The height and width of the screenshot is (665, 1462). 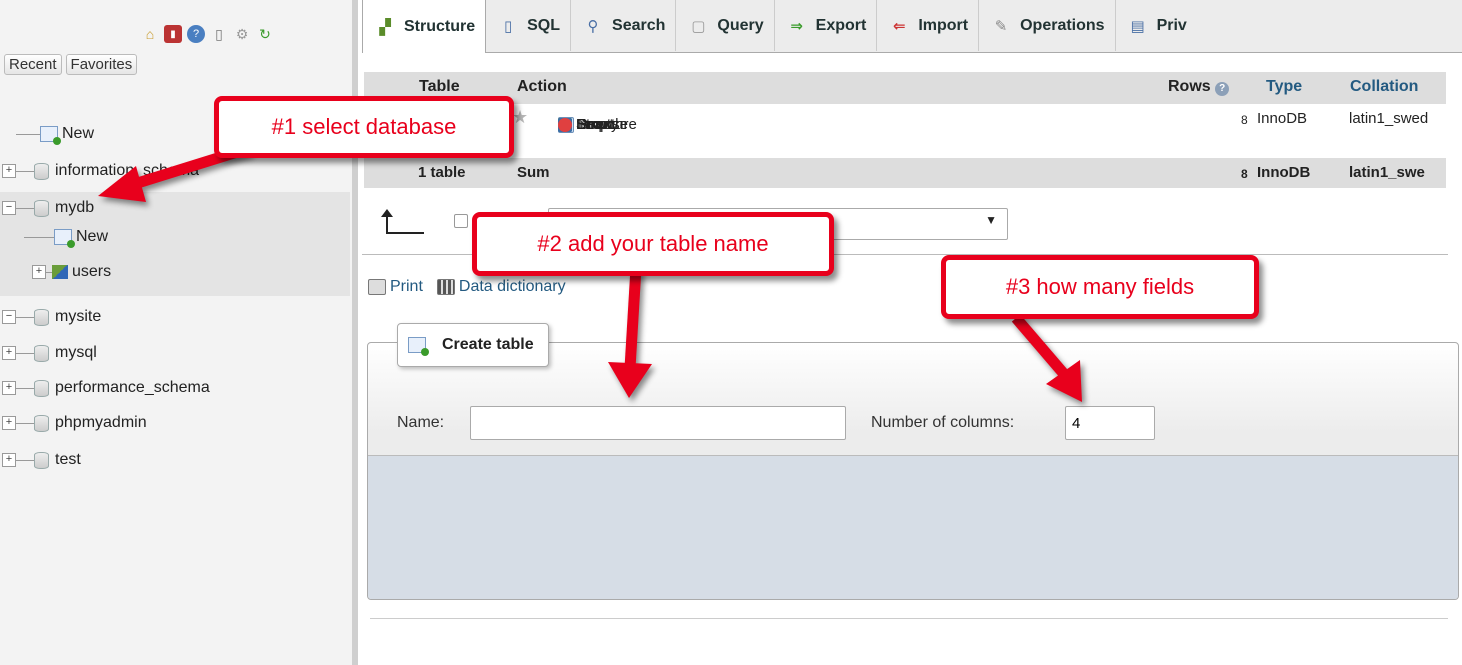 I want to click on arrow-2-head, so click(x=630, y=380).